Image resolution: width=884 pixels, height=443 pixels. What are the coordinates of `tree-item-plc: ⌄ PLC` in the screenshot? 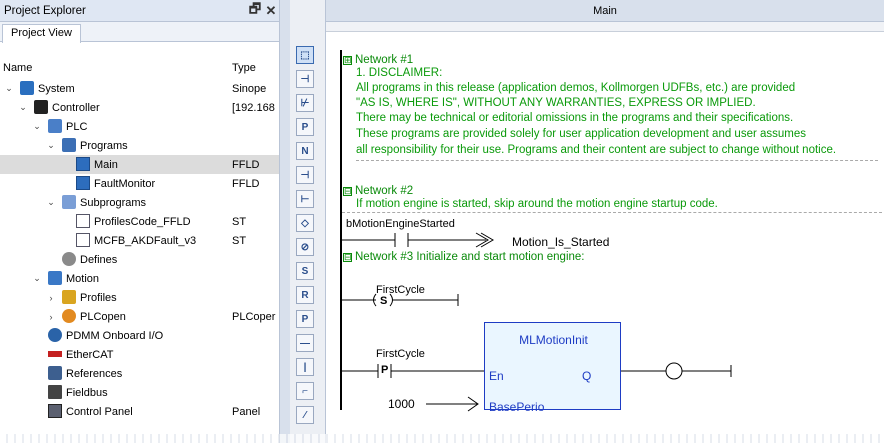 It's located at (139, 126).